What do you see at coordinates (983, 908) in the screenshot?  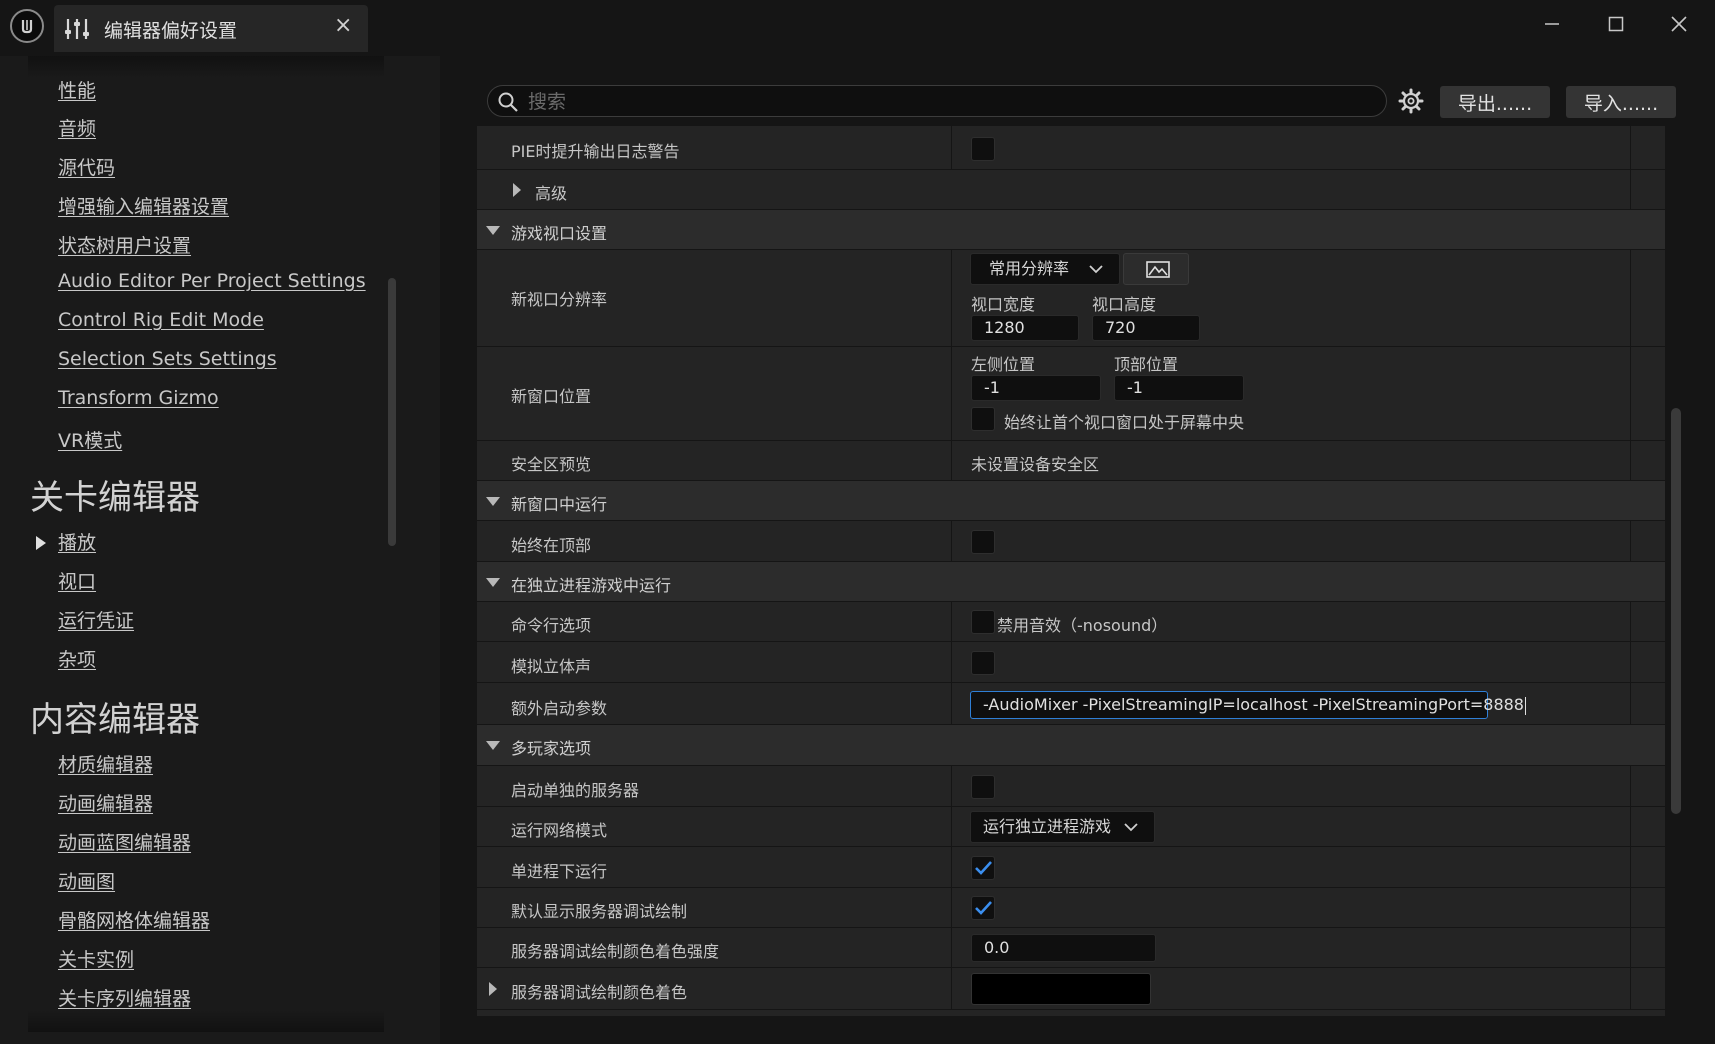 I see `server-debug-checkbox` at bounding box center [983, 908].